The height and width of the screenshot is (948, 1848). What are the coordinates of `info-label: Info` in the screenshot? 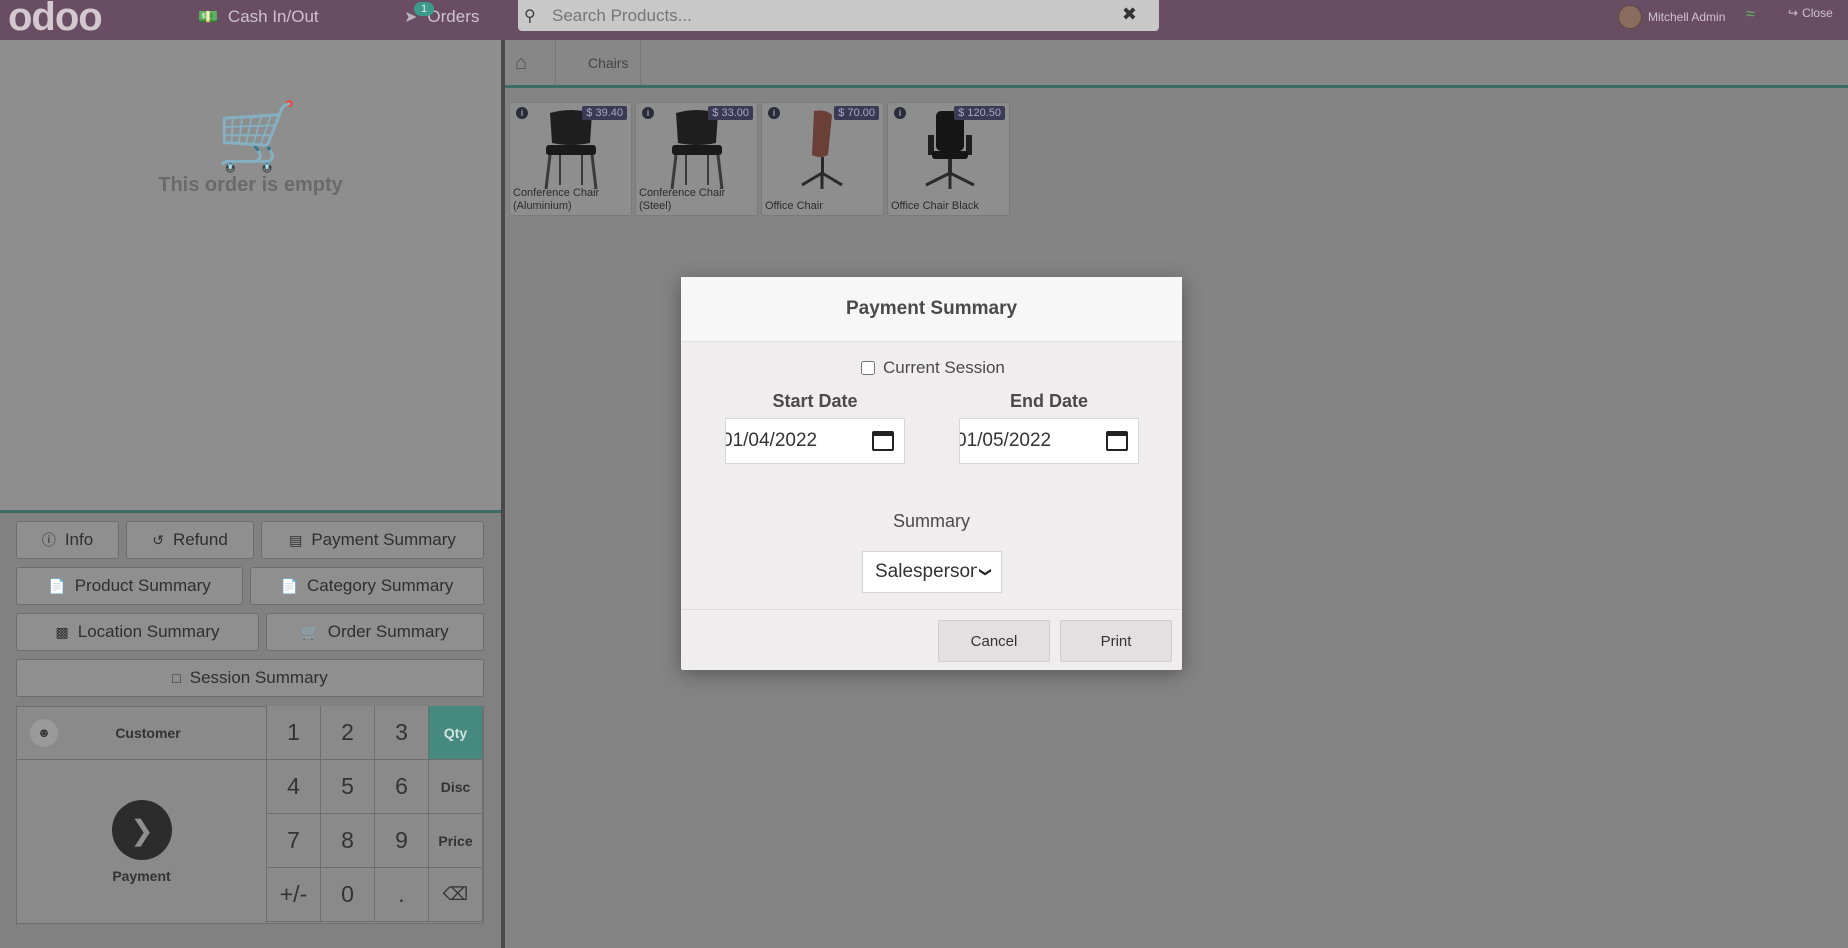 It's located at (79, 539).